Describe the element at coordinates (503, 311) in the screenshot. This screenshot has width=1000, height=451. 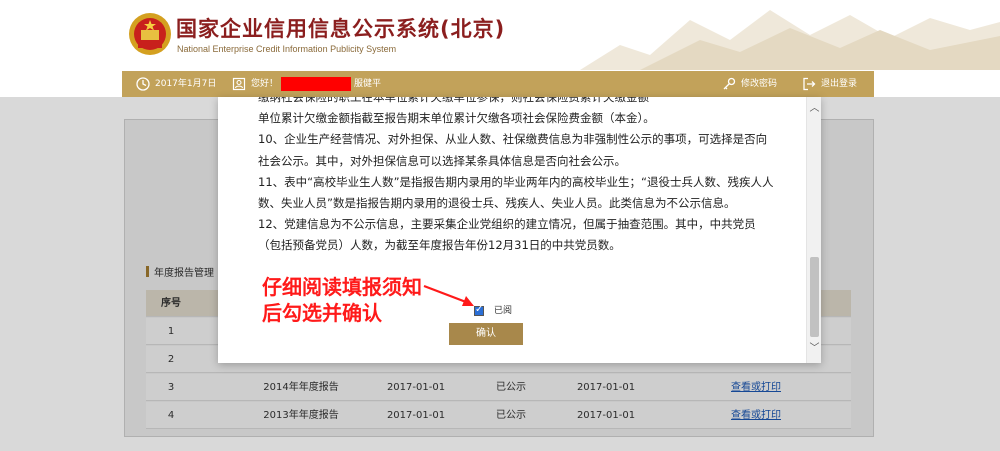
I see `agreement-label: 已阅` at that location.